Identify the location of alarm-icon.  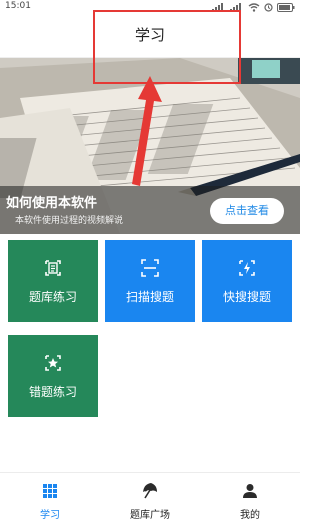
(268, 7).